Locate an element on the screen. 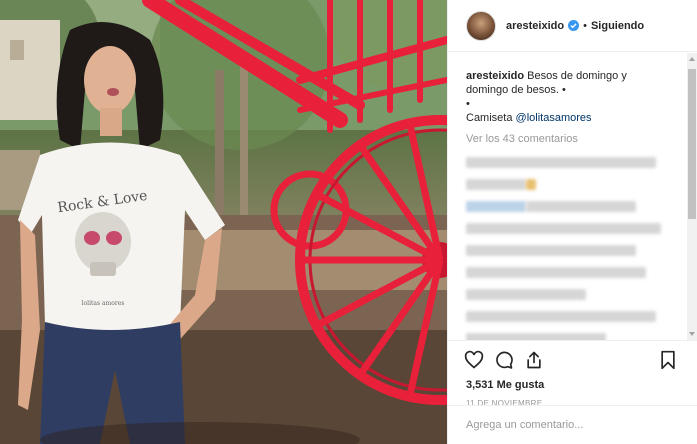 The height and width of the screenshot is (444, 697). scroll-up-arrow-icon is located at coordinates (692, 59).